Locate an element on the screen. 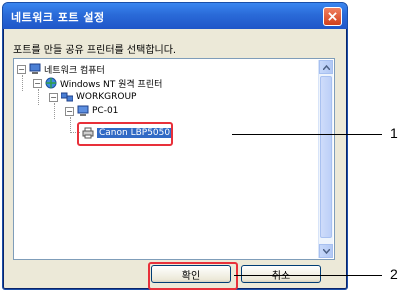  tree-item-pc-01: − PC-01 is located at coordinates (91, 111).